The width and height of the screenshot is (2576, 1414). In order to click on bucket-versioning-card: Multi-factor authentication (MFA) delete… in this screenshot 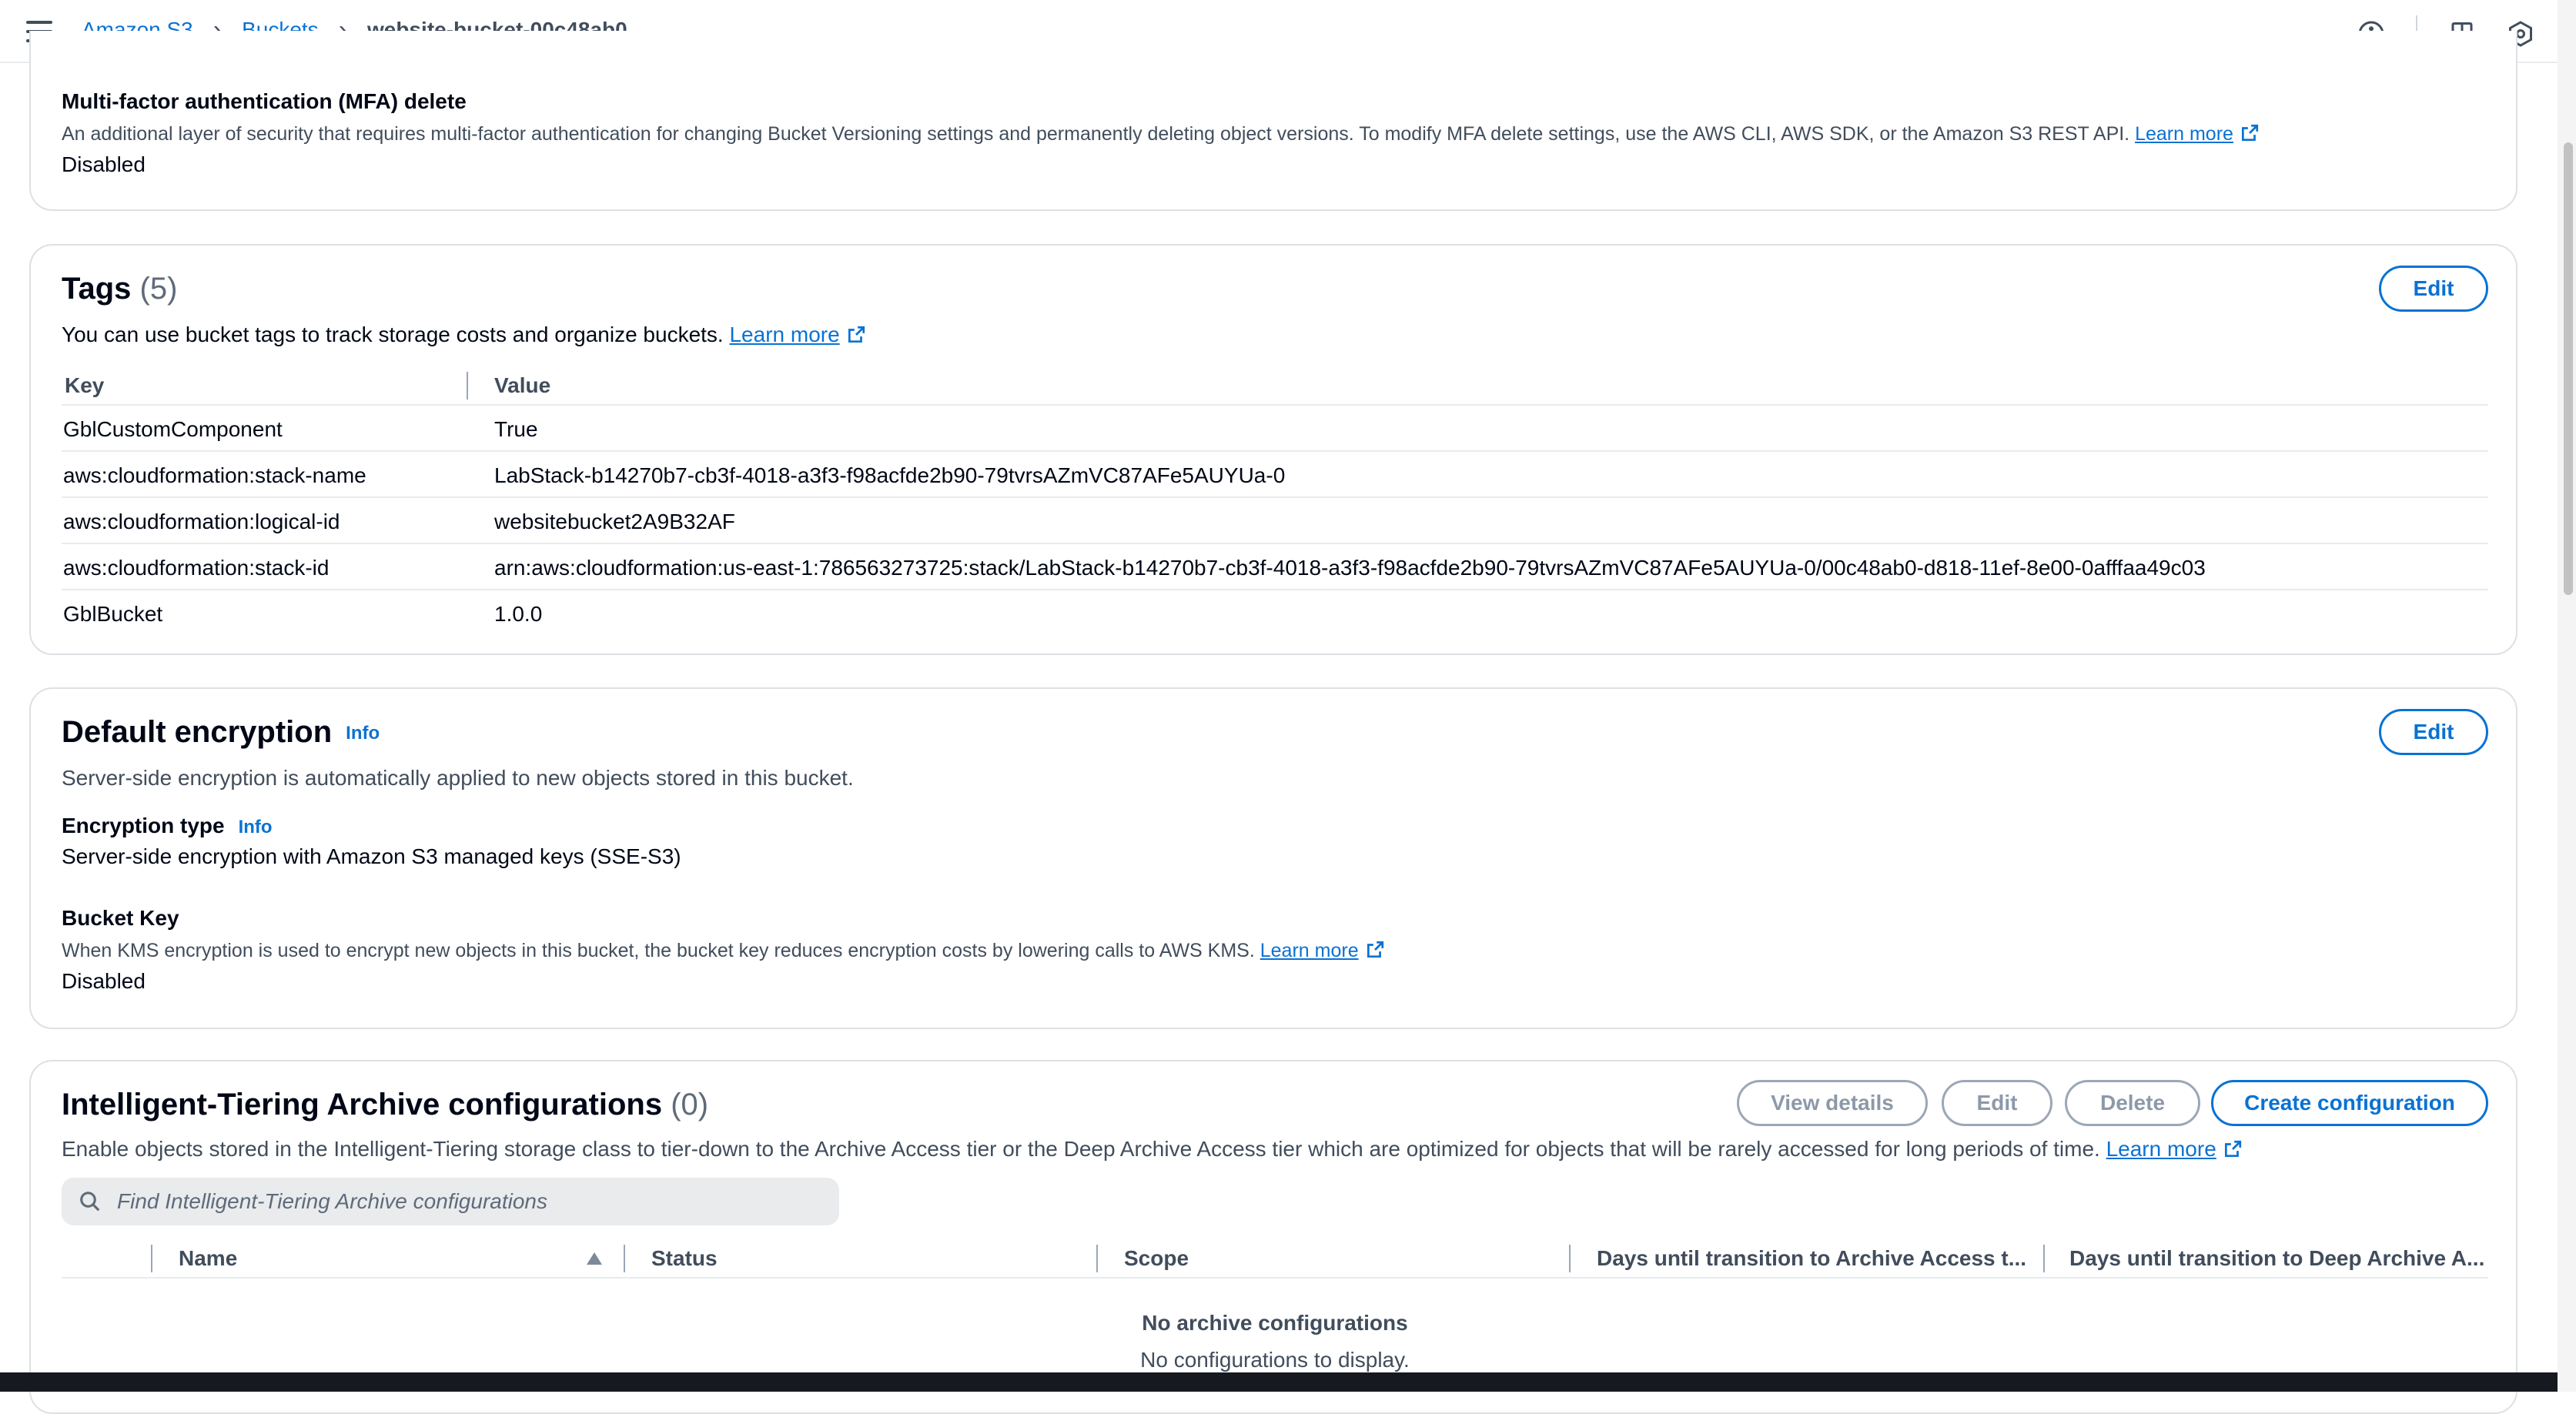, I will do `click(1273, 121)`.